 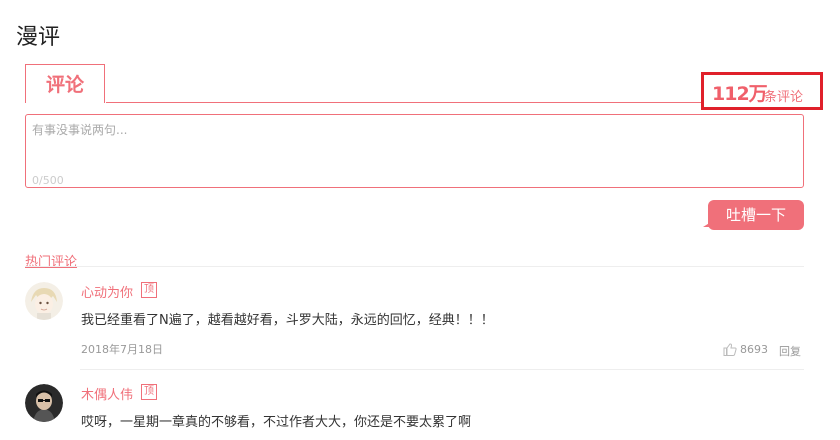 What do you see at coordinates (784, 97) in the screenshot?
I see `comment-count-label: 条评论` at bounding box center [784, 97].